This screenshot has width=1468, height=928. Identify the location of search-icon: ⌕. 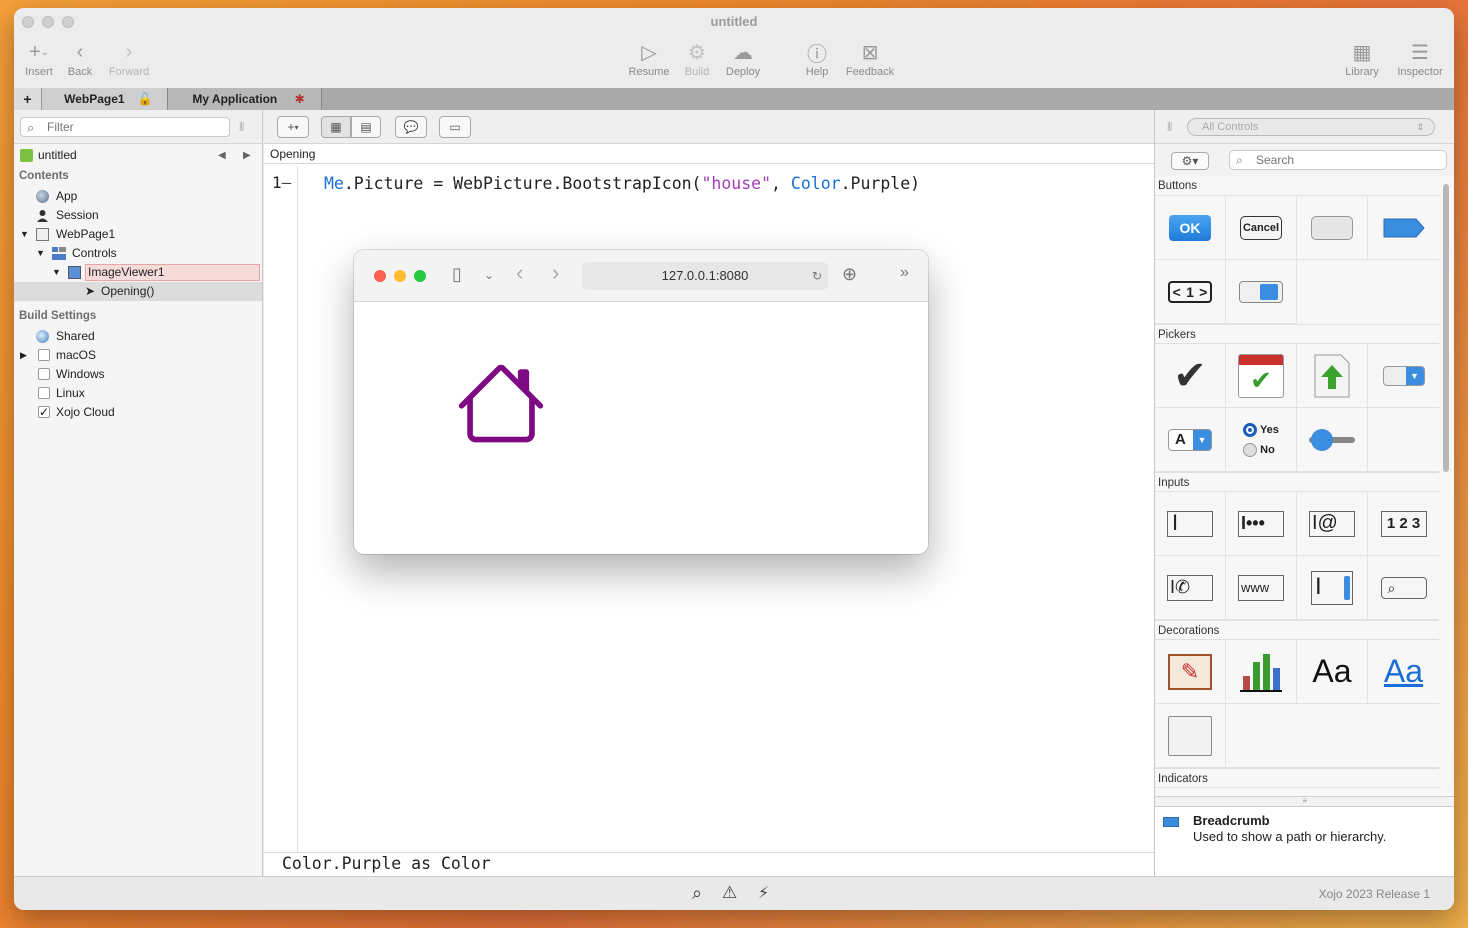
(697, 893).